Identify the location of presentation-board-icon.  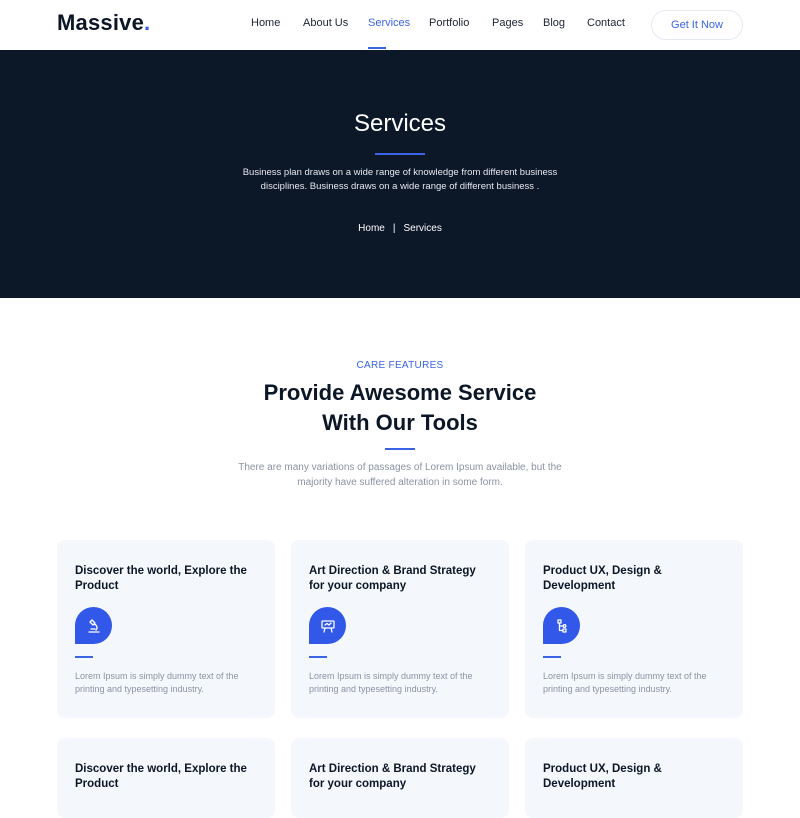
(327, 625).